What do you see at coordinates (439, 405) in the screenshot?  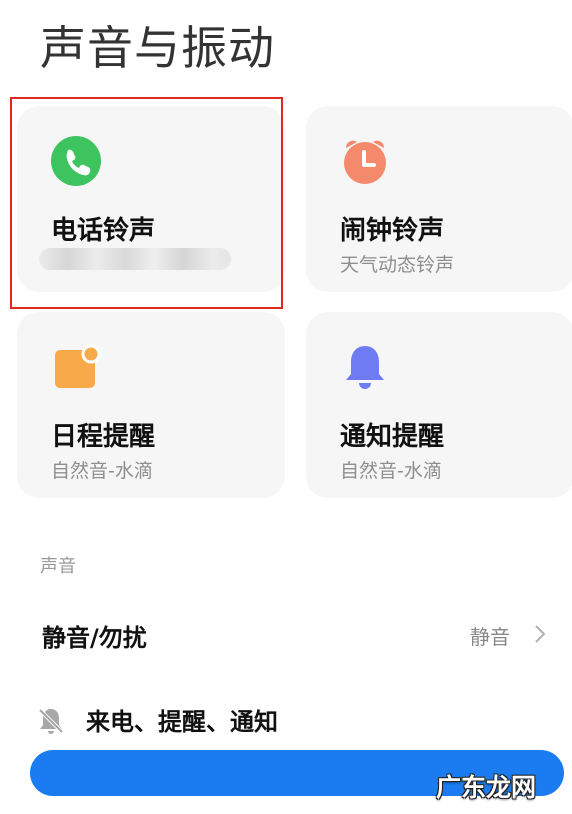 I see `notification-card: 通知提醒 自然音-水滴` at bounding box center [439, 405].